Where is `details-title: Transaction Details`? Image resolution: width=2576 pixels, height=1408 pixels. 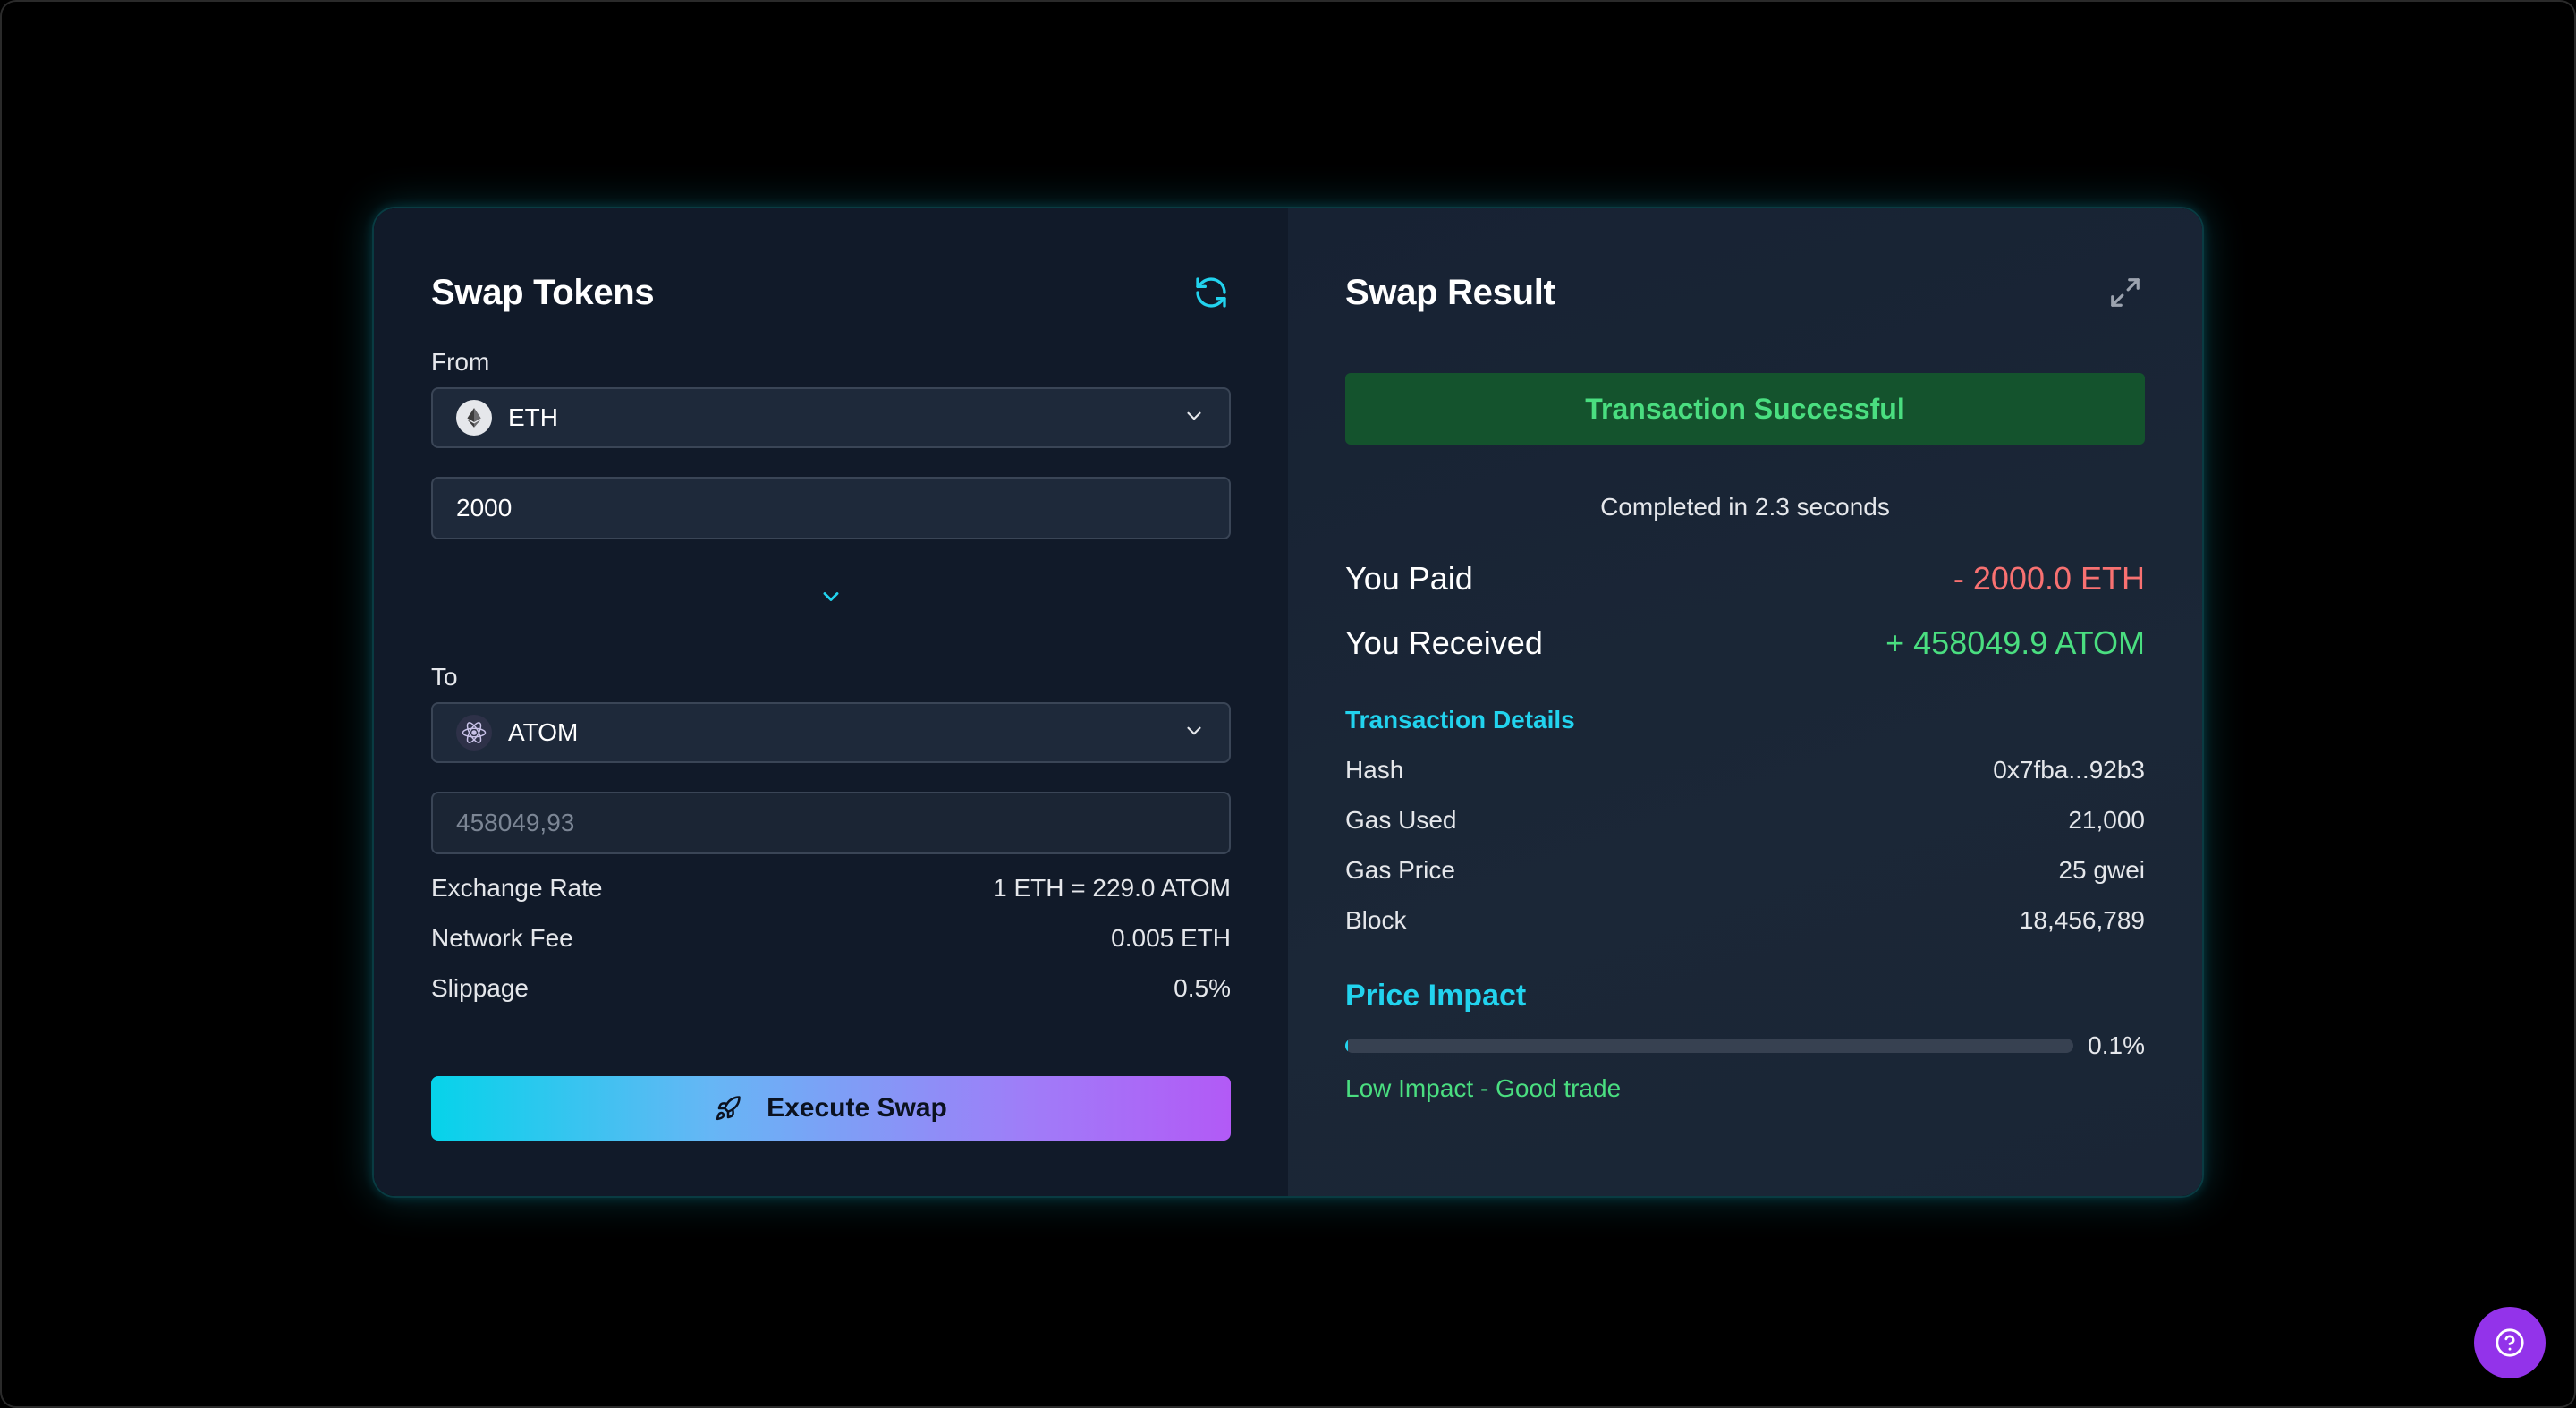
details-title: Transaction Details is located at coordinates (1460, 720).